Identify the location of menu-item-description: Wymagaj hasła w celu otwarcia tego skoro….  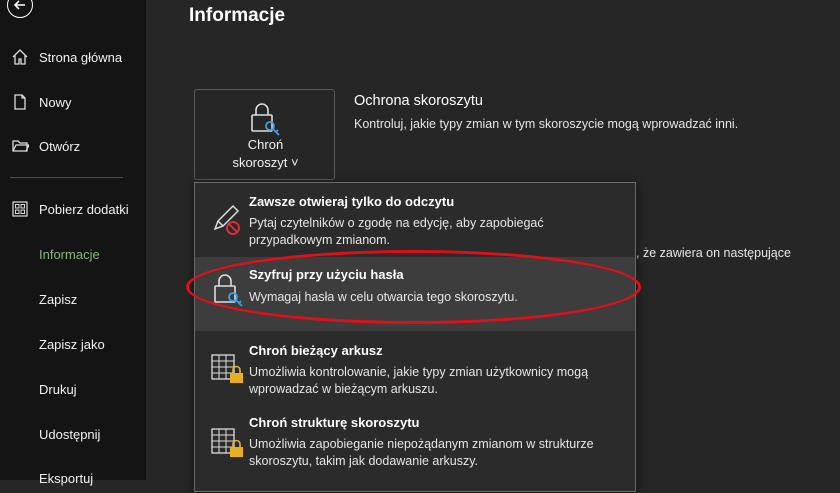
(383, 297).